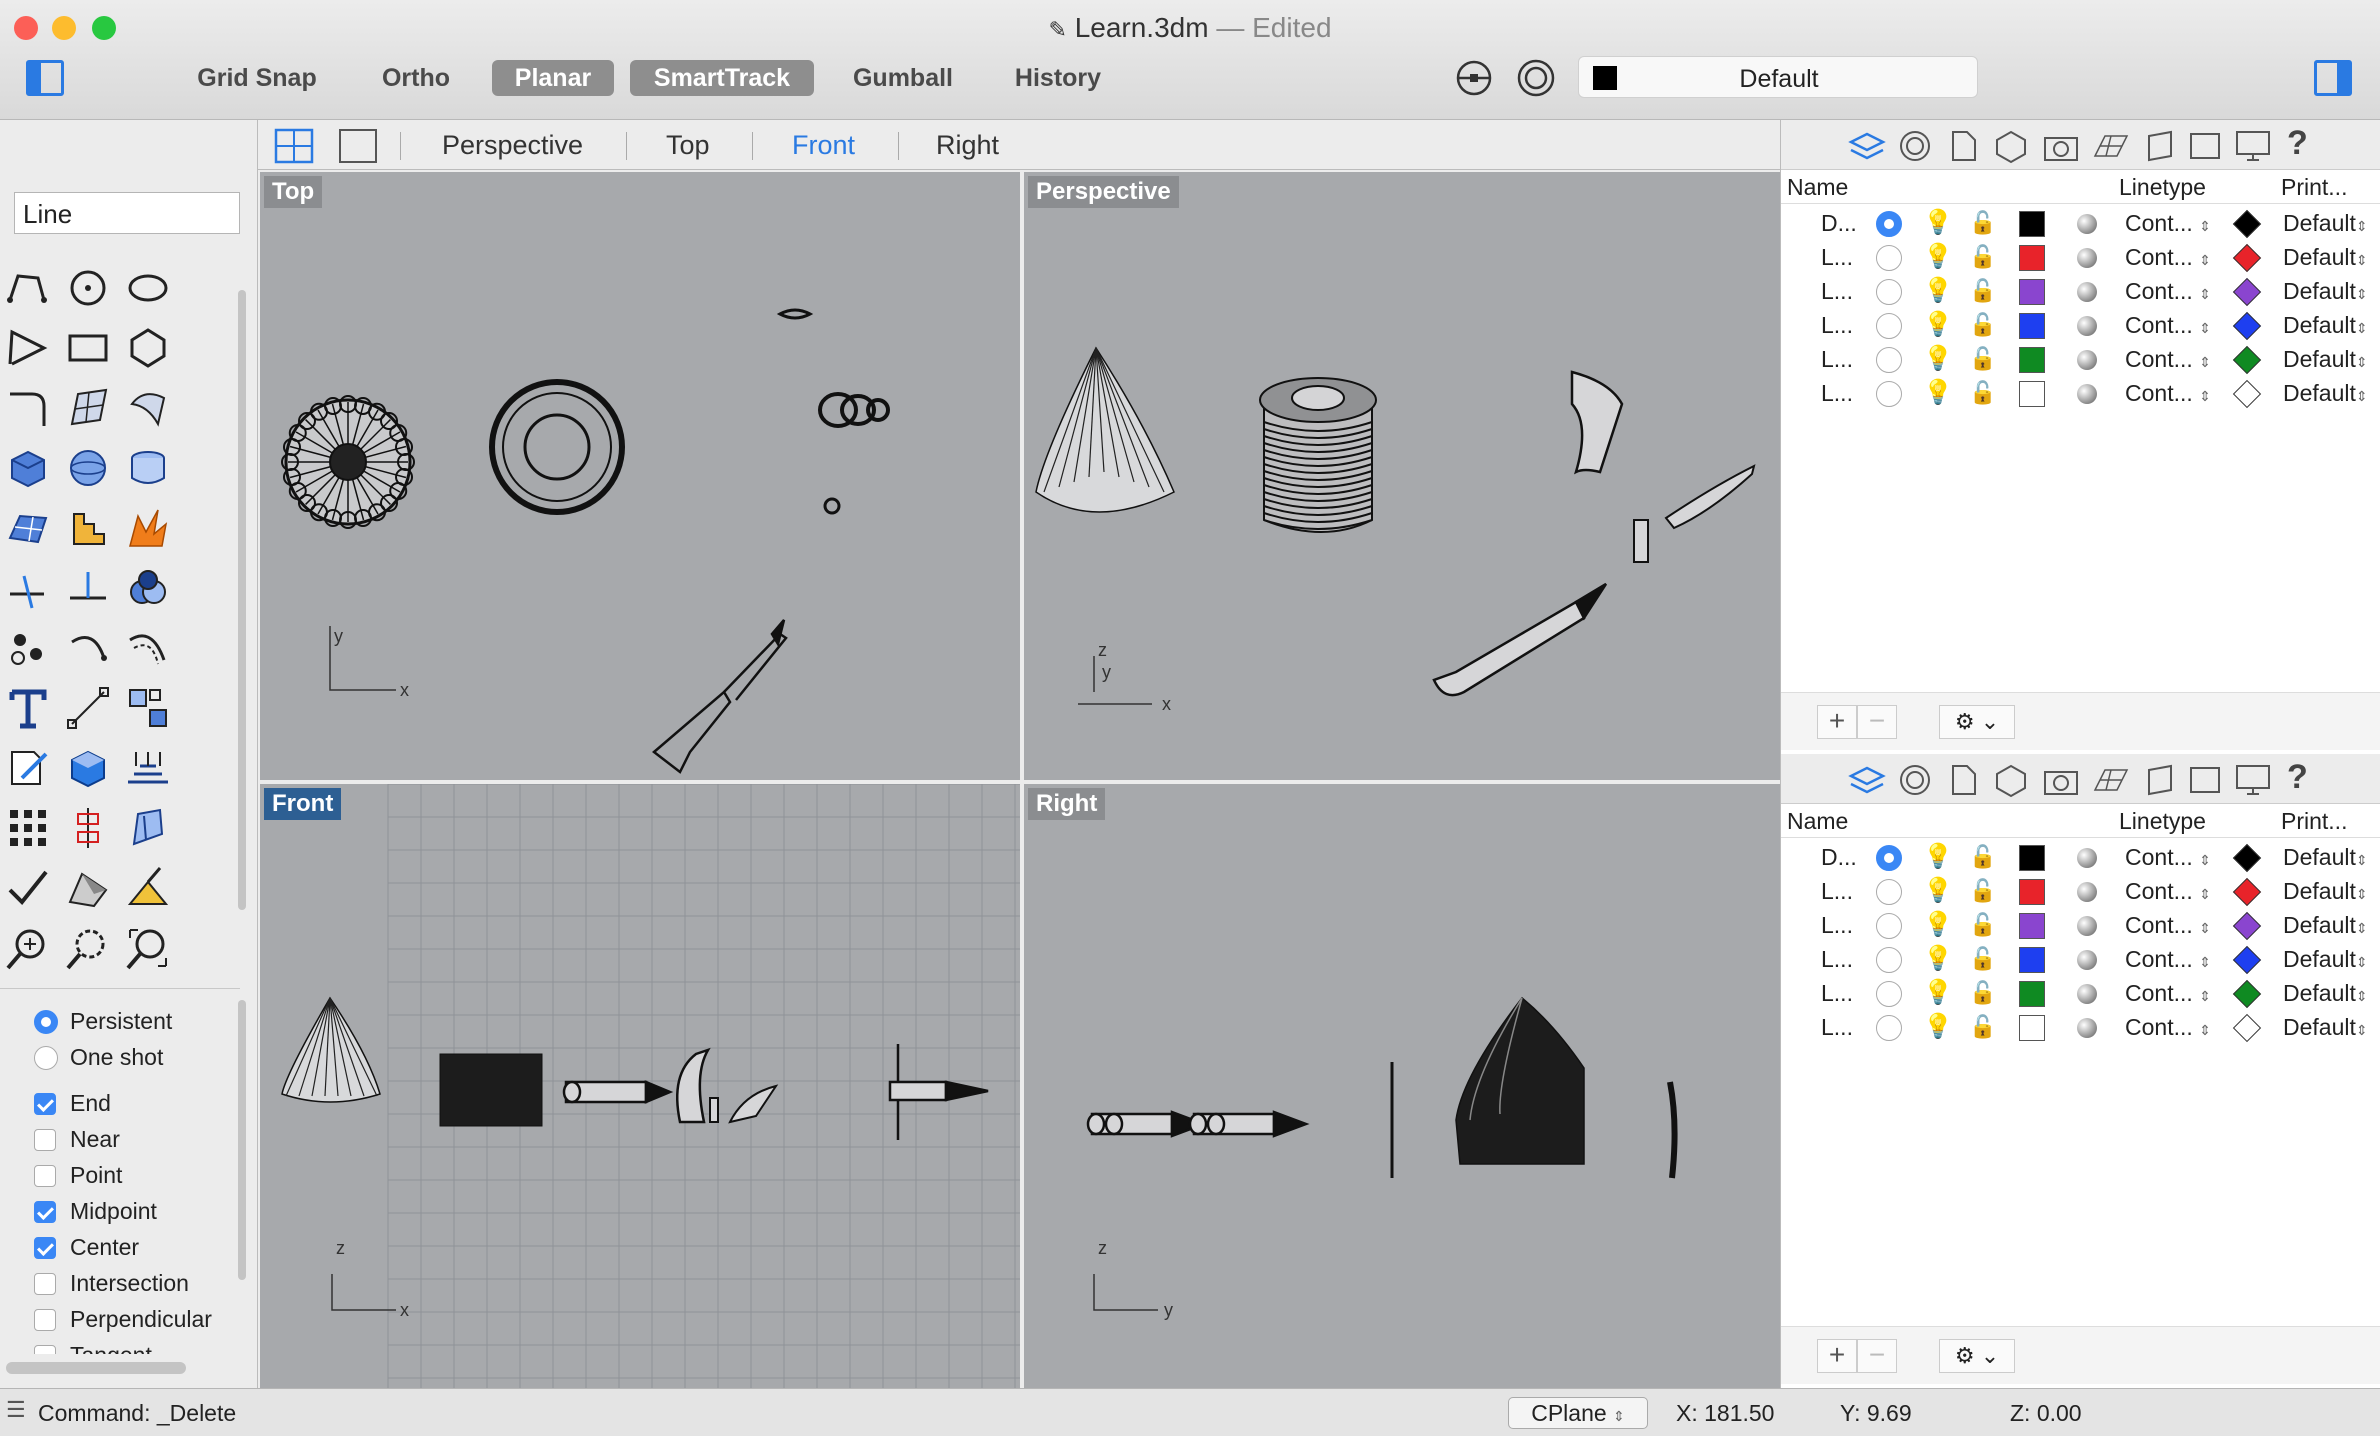 Image resolution: width=2380 pixels, height=1436 pixels. Describe the element at coordinates (46, 1022) in the screenshot. I see `radio-selected` at that location.